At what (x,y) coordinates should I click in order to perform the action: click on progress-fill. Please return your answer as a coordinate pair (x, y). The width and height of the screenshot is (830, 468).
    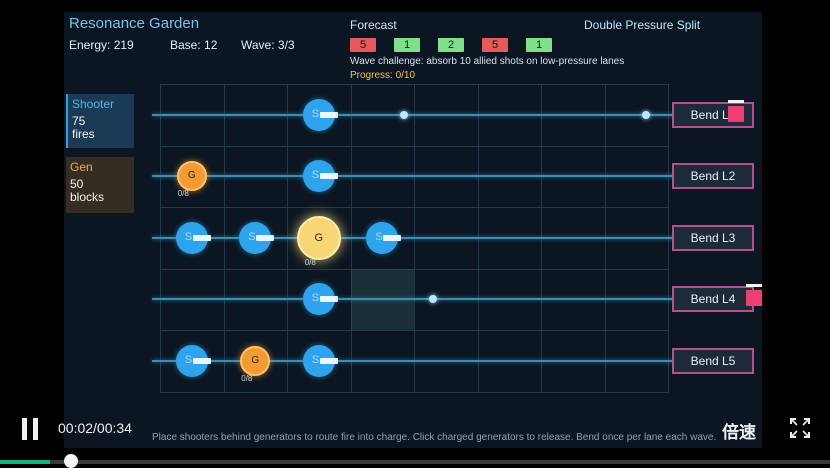
    Looking at the image, I should click on (25, 462).